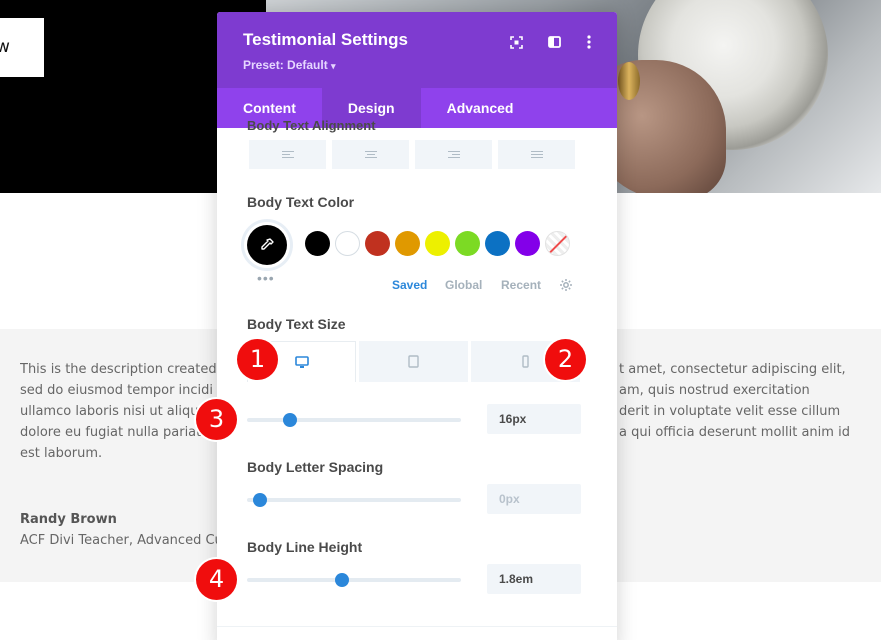 This screenshot has height=640, width=881. I want to click on testimonial-line: This is the description created, so click(118, 369).